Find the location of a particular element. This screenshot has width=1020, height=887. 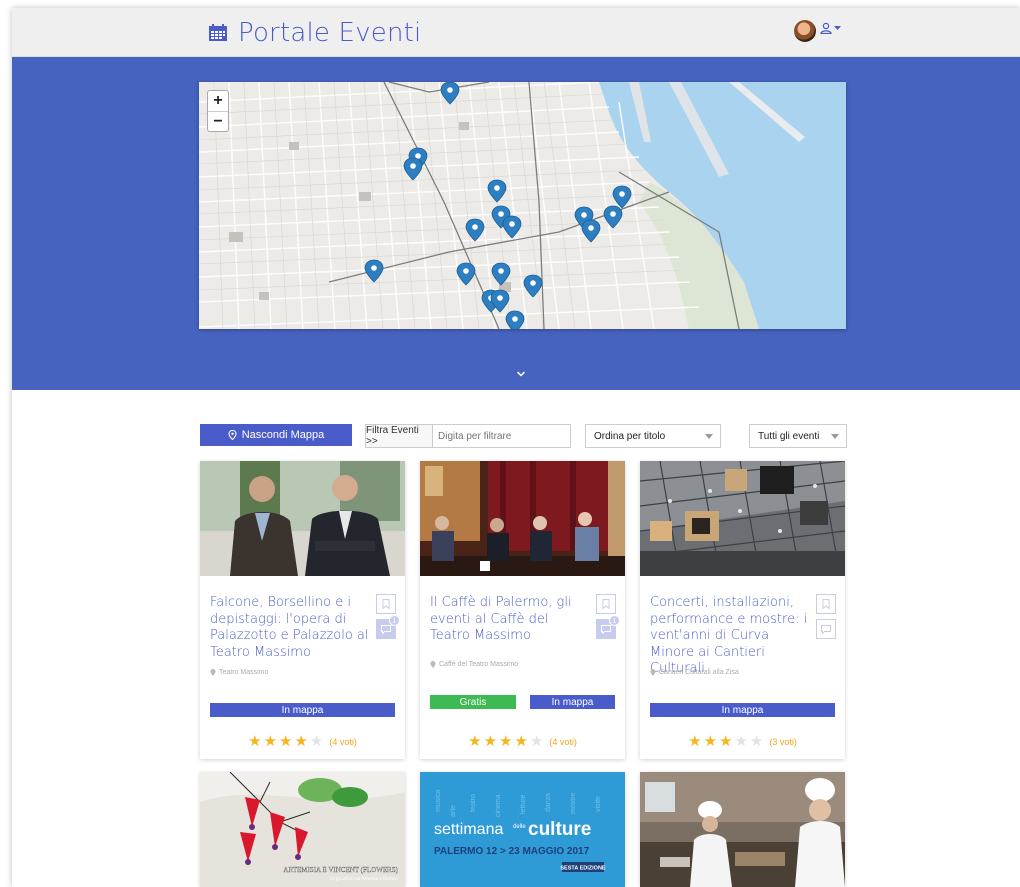

svg-text: letture is located at coordinates (523, 804).